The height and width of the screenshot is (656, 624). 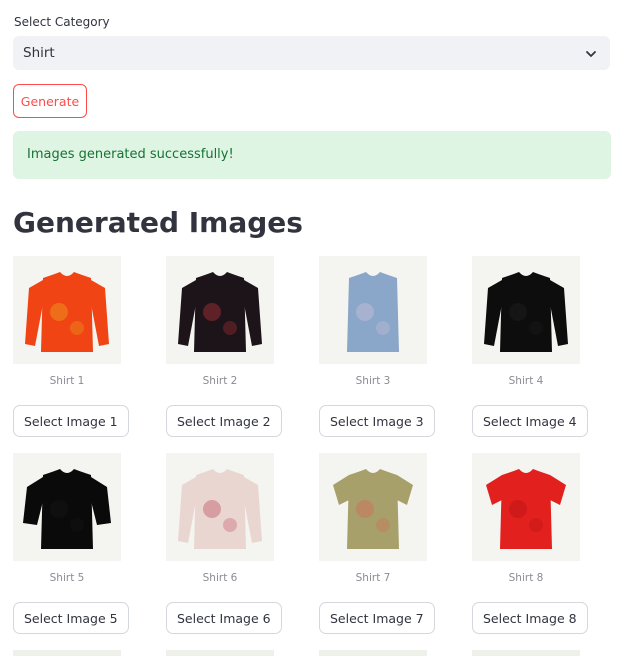 What do you see at coordinates (158, 222) in the screenshot?
I see `page-title: Generated Images` at bounding box center [158, 222].